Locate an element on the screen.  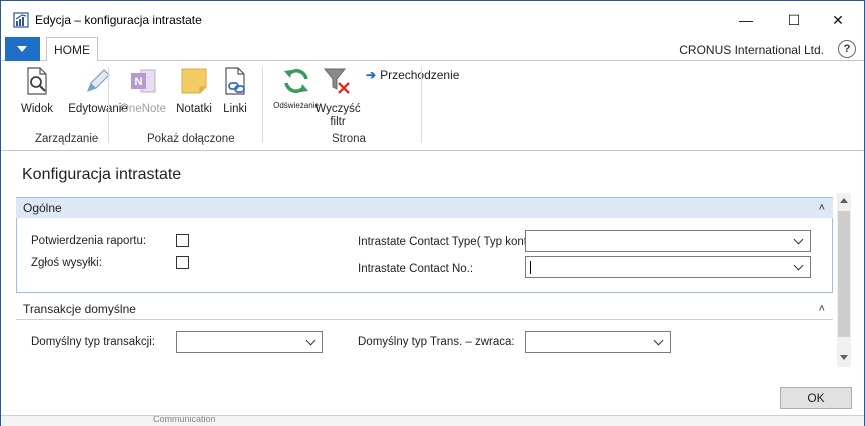
title-bar: Edycja – konfiguracja intrastate — ☐ ✕ is located at coordinates (432, 19).